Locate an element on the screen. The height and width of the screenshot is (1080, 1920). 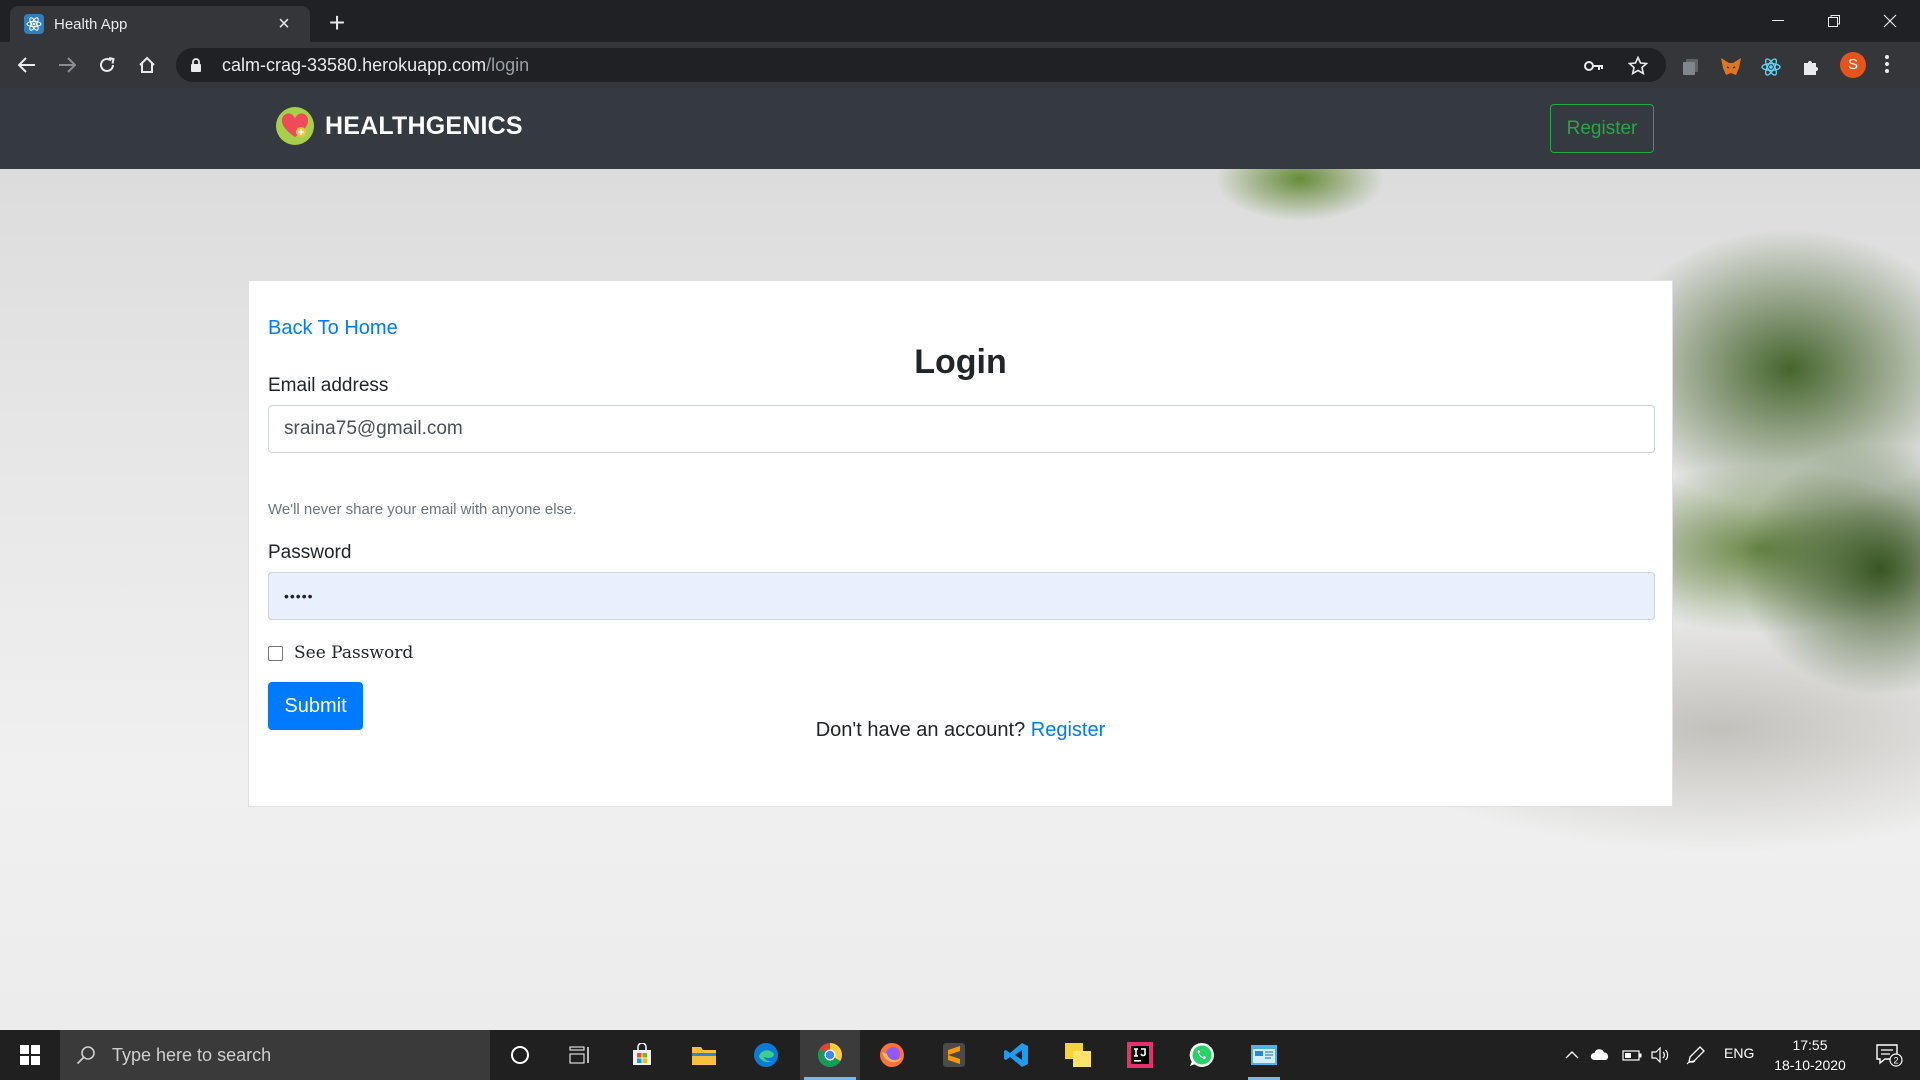
browser-tab: Health App × is located at coordinates (160, 24).